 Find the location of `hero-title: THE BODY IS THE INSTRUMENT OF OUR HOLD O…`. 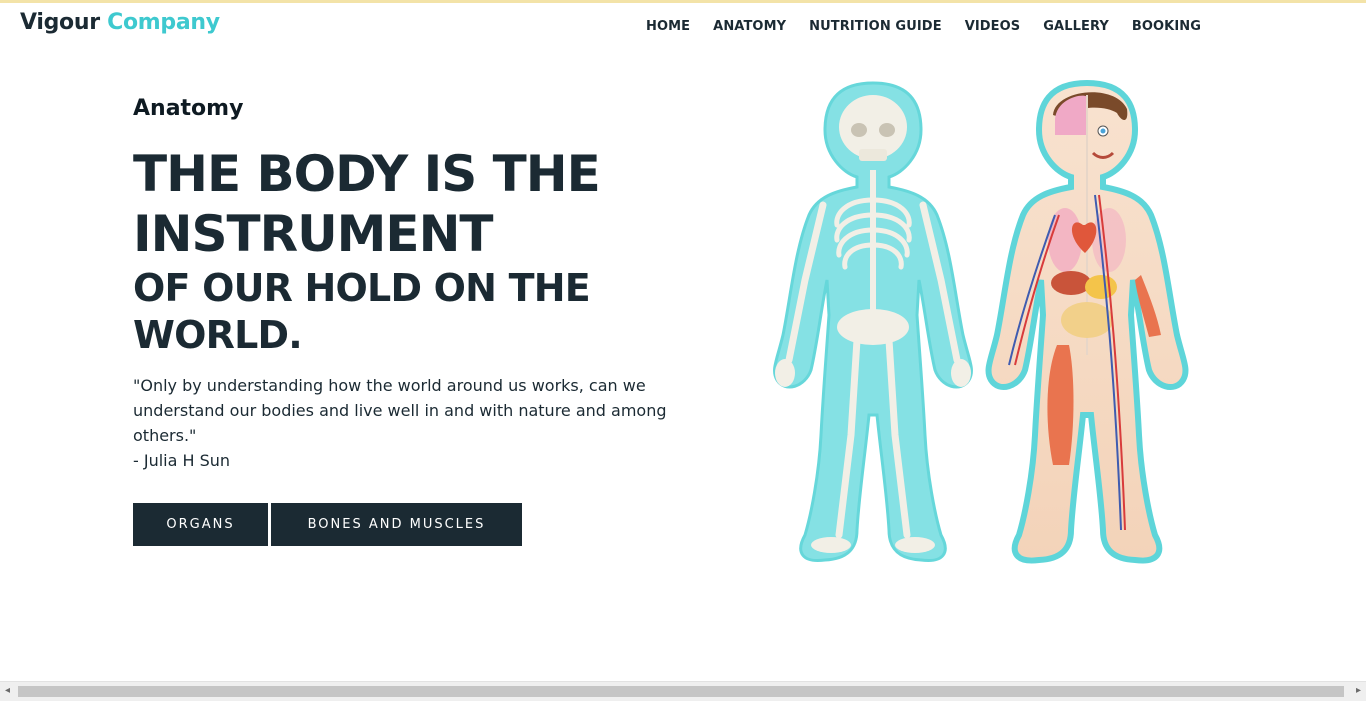

hero-title: THE BODY IS THE INSTRUMENT OF OUR HOLD O… is located at coordinates (367, 251).